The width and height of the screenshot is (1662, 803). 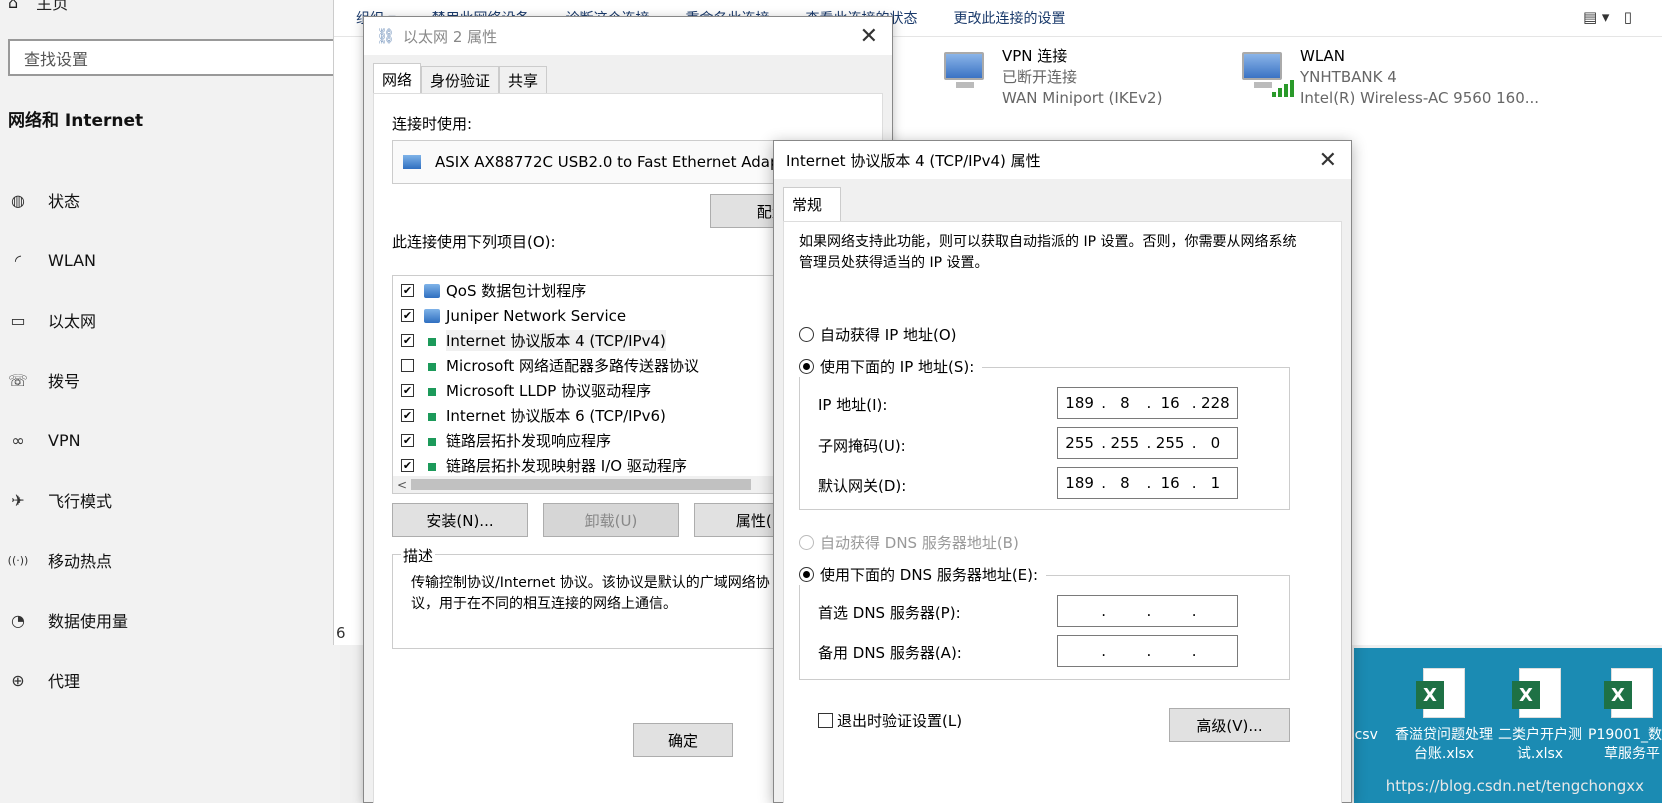 What do you see at coordinates (523, 80) in the screenshot?
I see `tab-sharing: 共享` at bounding box center [523, 80].